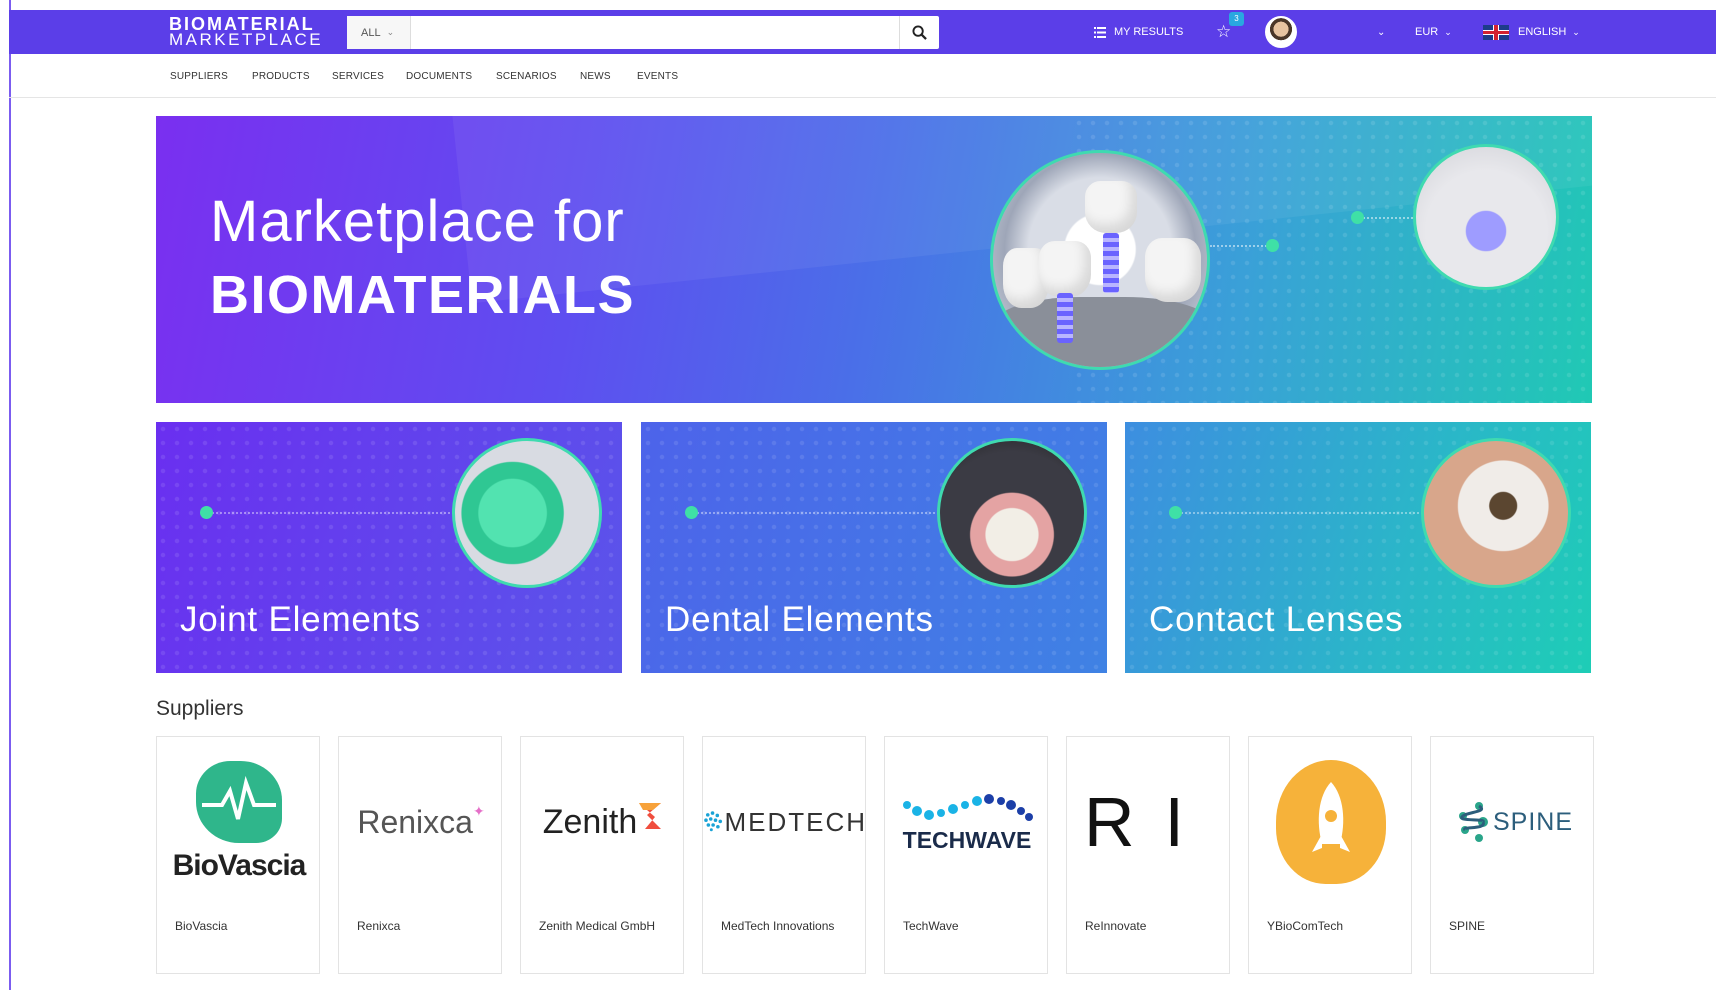 Image resolution: width=1716 pixels, height=990 pixels. What do you see at coordinates (1281, 32) in the screenshot?
I see `user-avatar` at bounding box center [1281, 32].